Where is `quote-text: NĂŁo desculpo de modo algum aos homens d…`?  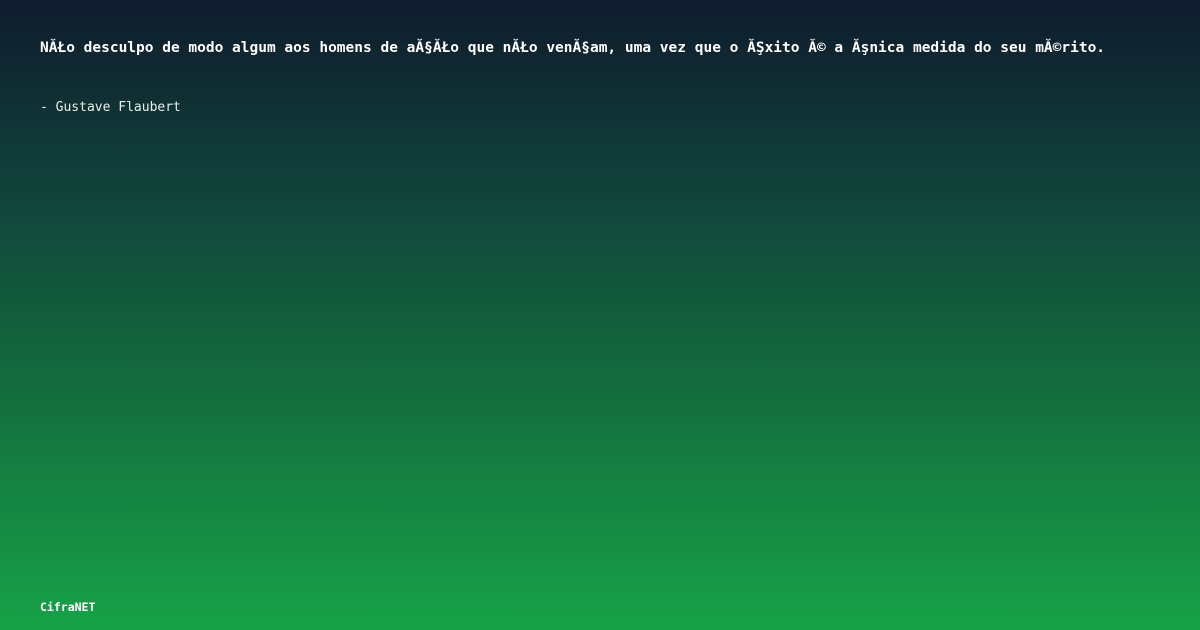
quote-text: NĂŁo desculpo de modo algum aos homens d… is located at coordinates (573, 48).